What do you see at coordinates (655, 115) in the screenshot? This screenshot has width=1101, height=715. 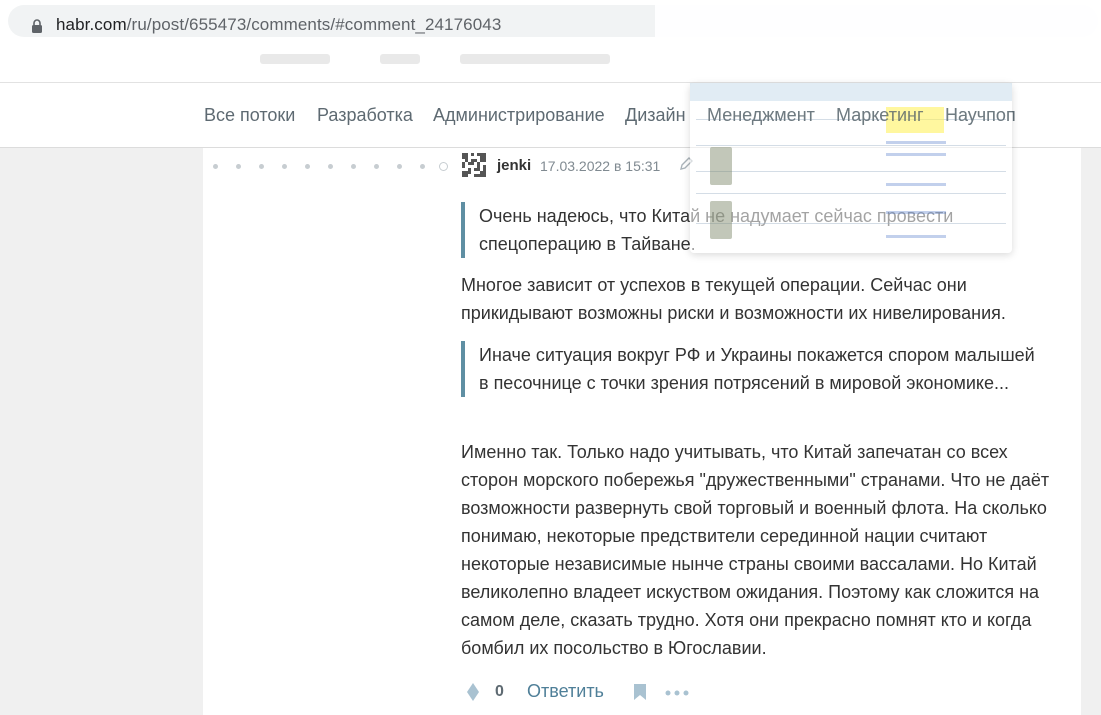 I see `nav-item-design: Дизайн` at bounding box center [655, 115].